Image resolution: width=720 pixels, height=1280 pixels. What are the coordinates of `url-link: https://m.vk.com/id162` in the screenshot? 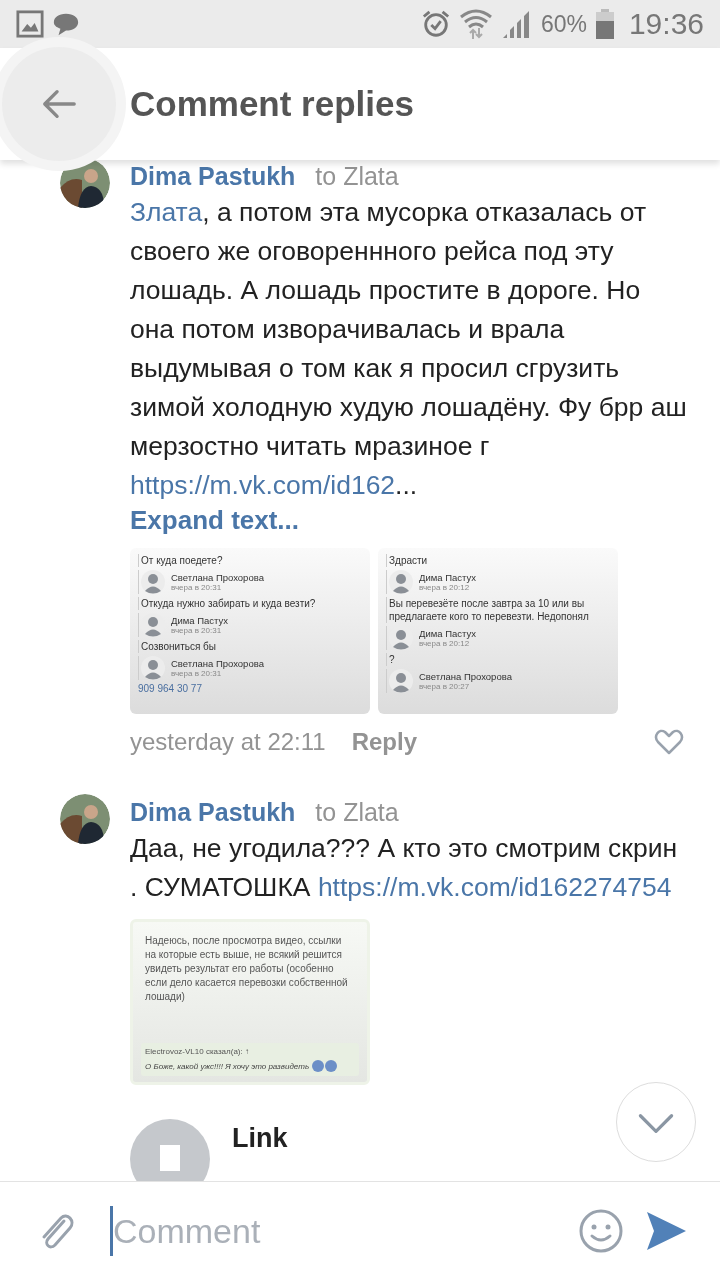 It's located at (263, 485).